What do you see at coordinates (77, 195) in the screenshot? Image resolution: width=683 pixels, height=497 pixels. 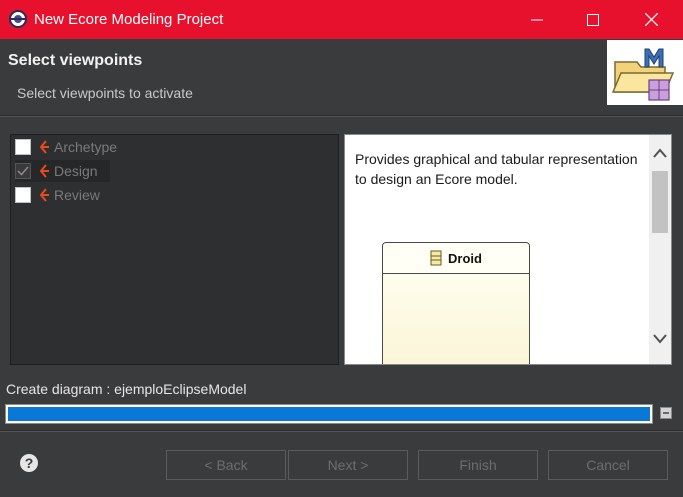 I see `viewpoint-label: Review` at bounding box center [77, 195].